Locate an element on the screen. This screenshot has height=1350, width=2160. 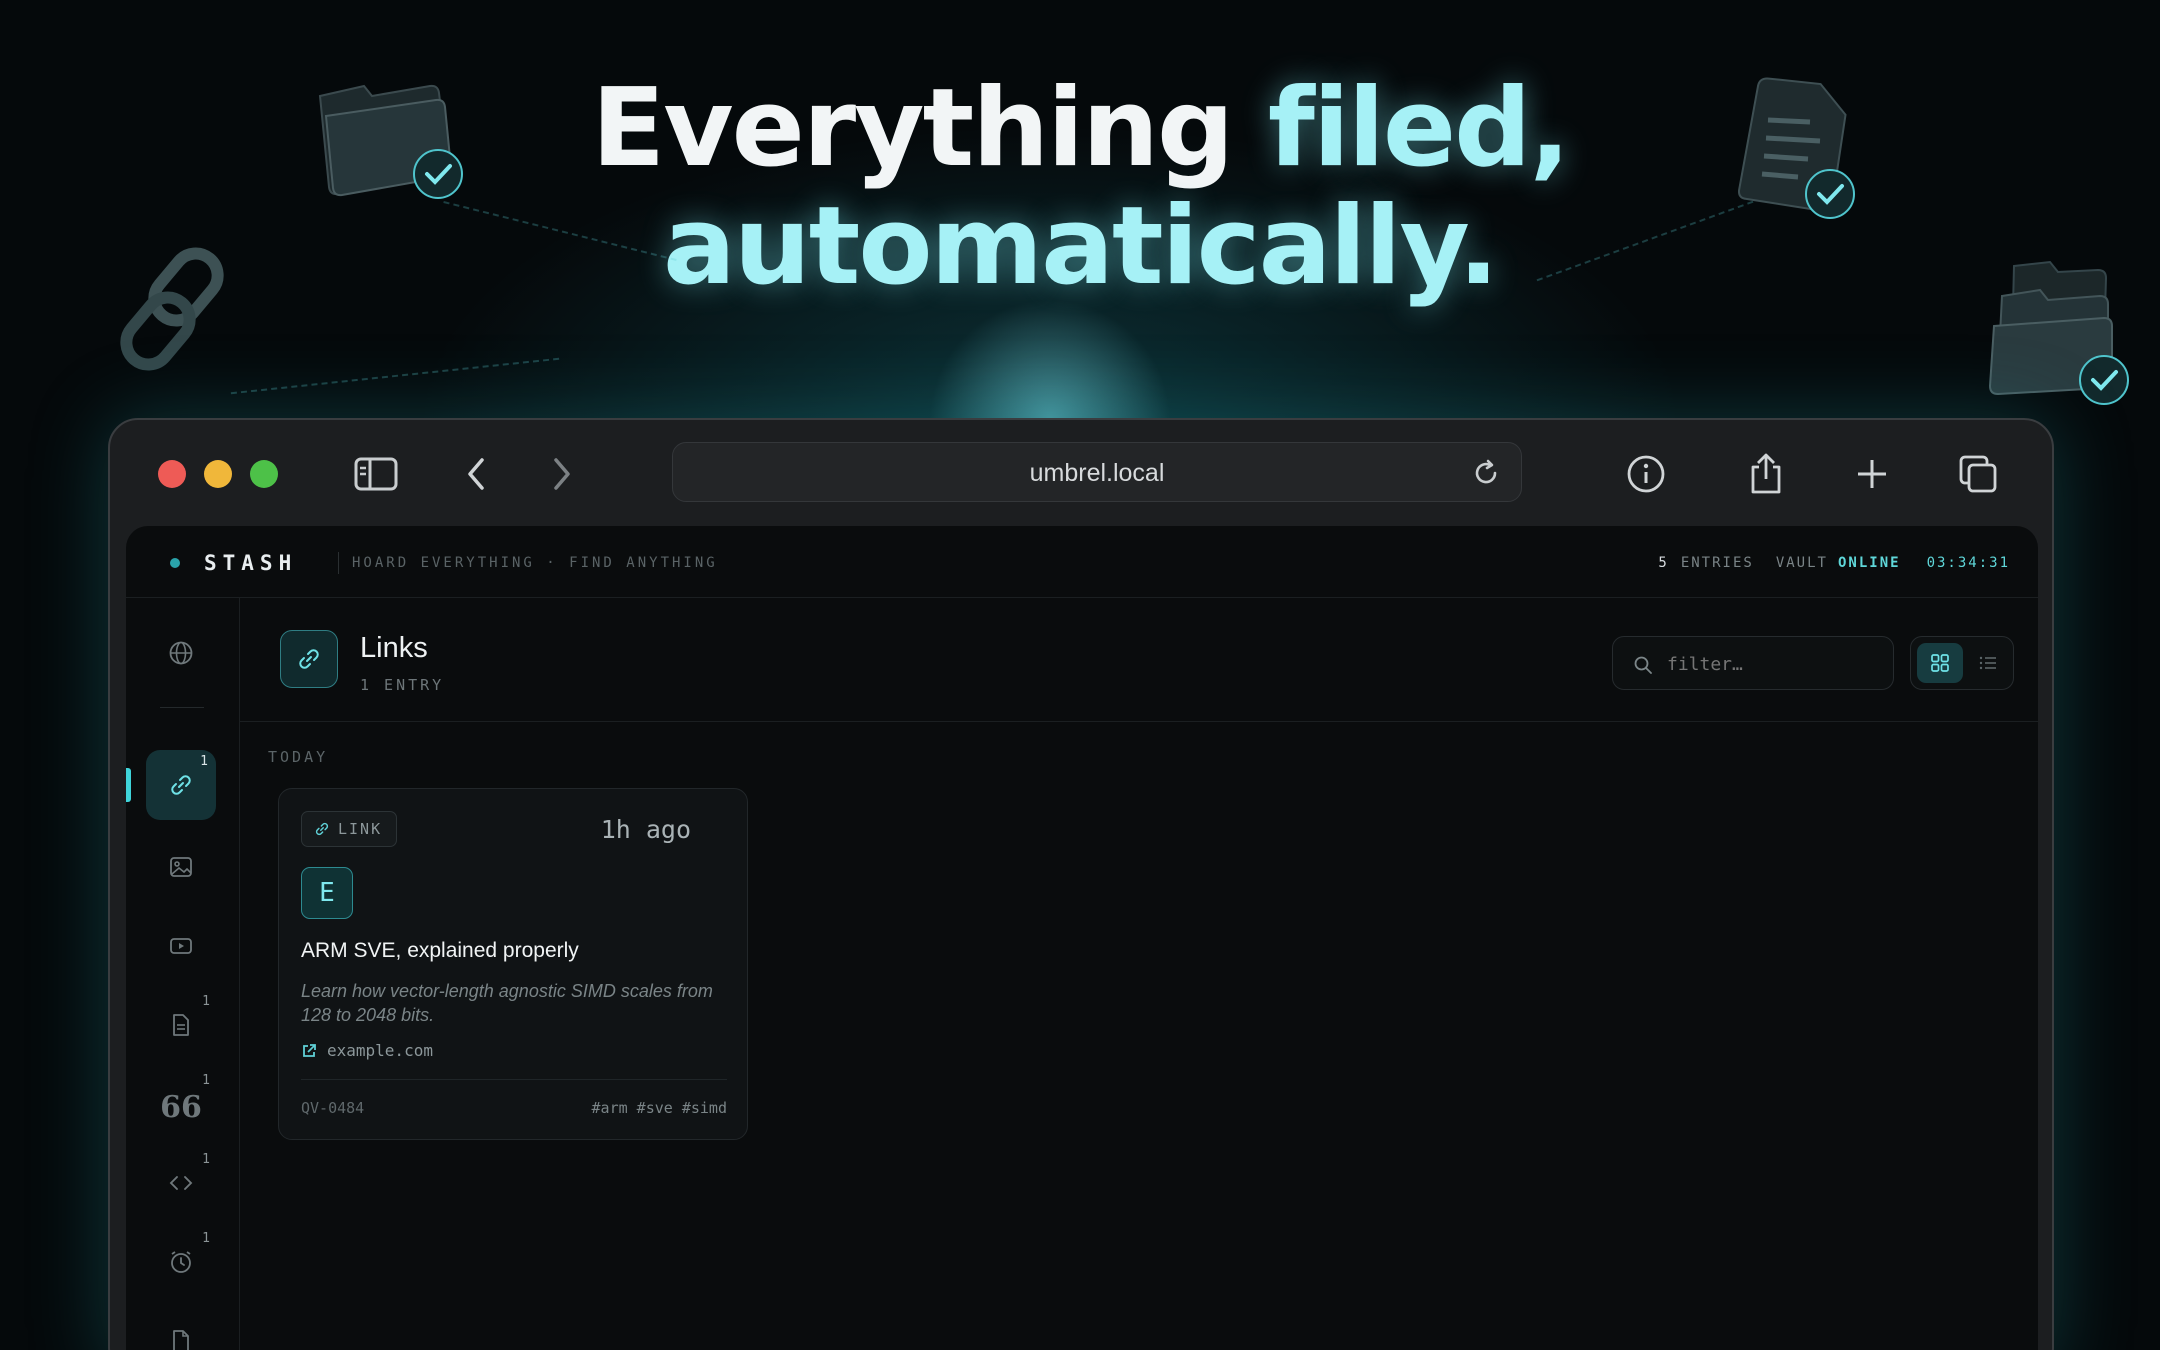
document-check-icon is located at coordinates (1796, 148).